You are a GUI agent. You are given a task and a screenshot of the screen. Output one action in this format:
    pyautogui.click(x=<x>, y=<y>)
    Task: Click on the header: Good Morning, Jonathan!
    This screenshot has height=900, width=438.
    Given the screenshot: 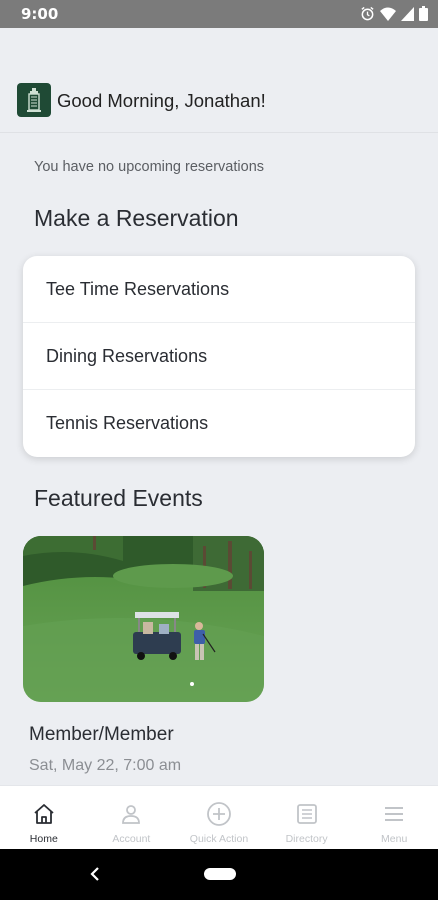 What is the action you would take?
    pyautogui.click(x=219, y=80)
    